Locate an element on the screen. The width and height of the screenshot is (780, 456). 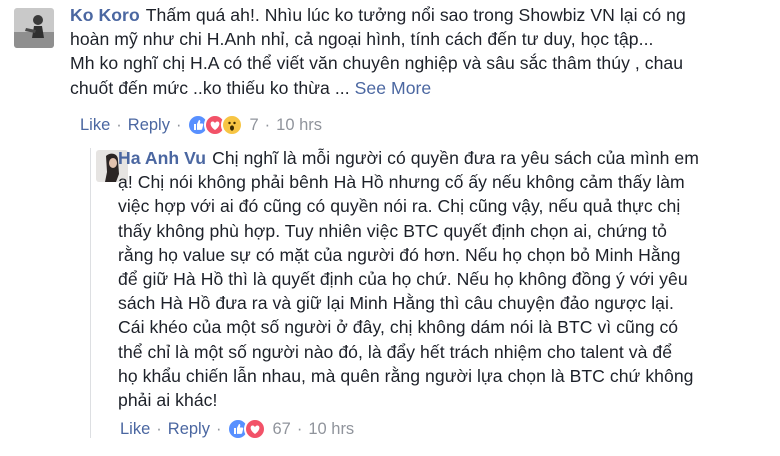
love-icon is located at coordinates (255, 429).